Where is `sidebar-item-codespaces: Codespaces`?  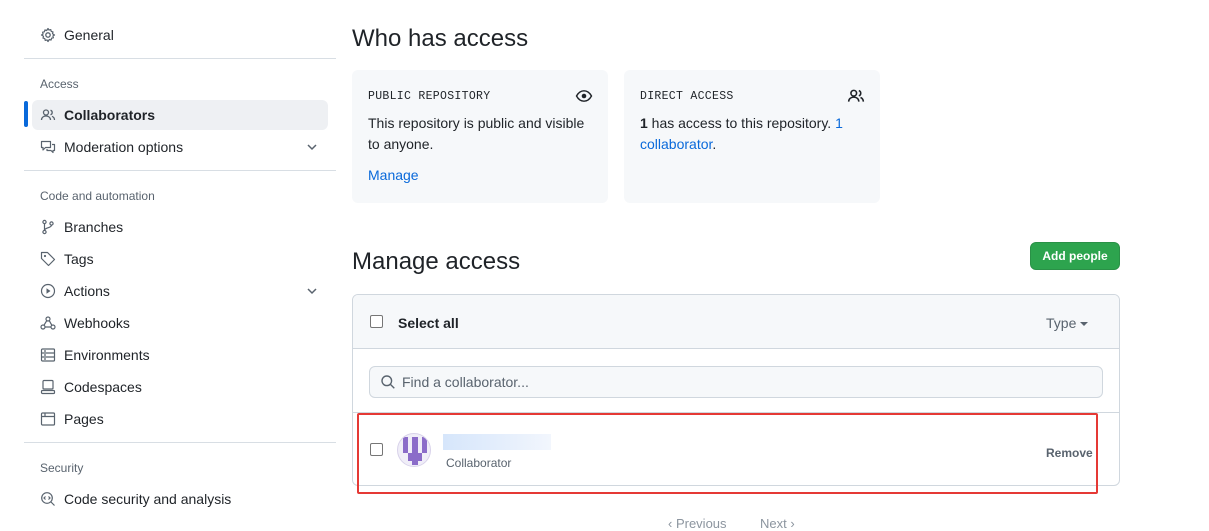 sidebar-item-codespaces: Codespaces is located at coordinates (180, 387).